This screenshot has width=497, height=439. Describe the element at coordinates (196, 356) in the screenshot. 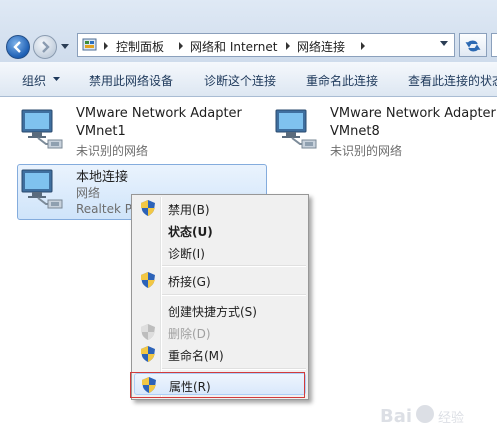

I see `menu-item-label: 重命名(M)` at that location.